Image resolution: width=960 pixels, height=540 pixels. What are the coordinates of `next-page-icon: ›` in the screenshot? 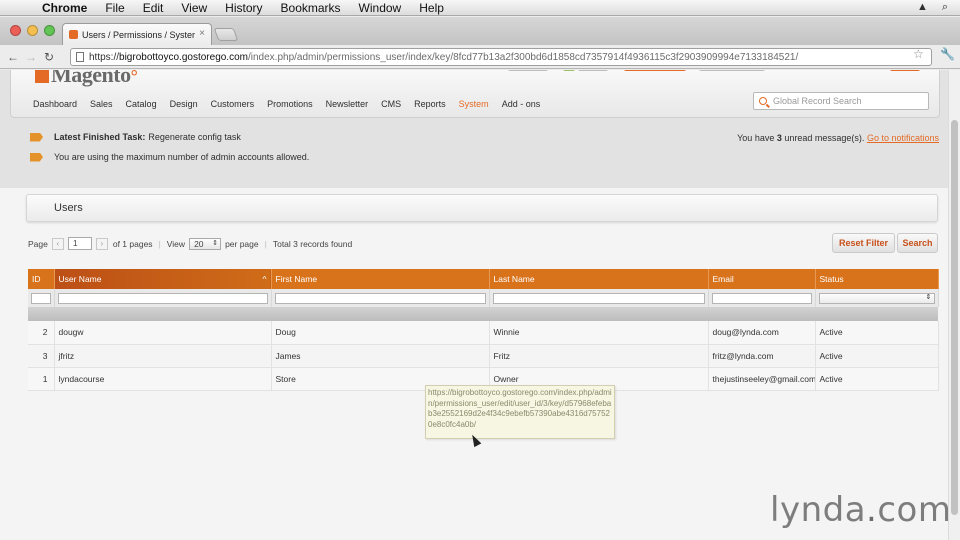 It's located at (101, 243).